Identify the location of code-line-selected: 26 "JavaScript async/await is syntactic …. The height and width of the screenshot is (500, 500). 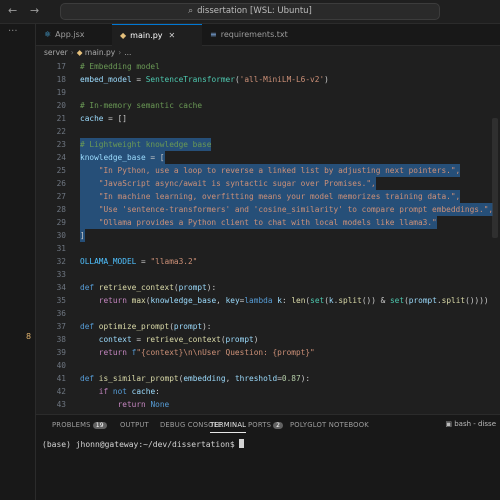
(216, 183).